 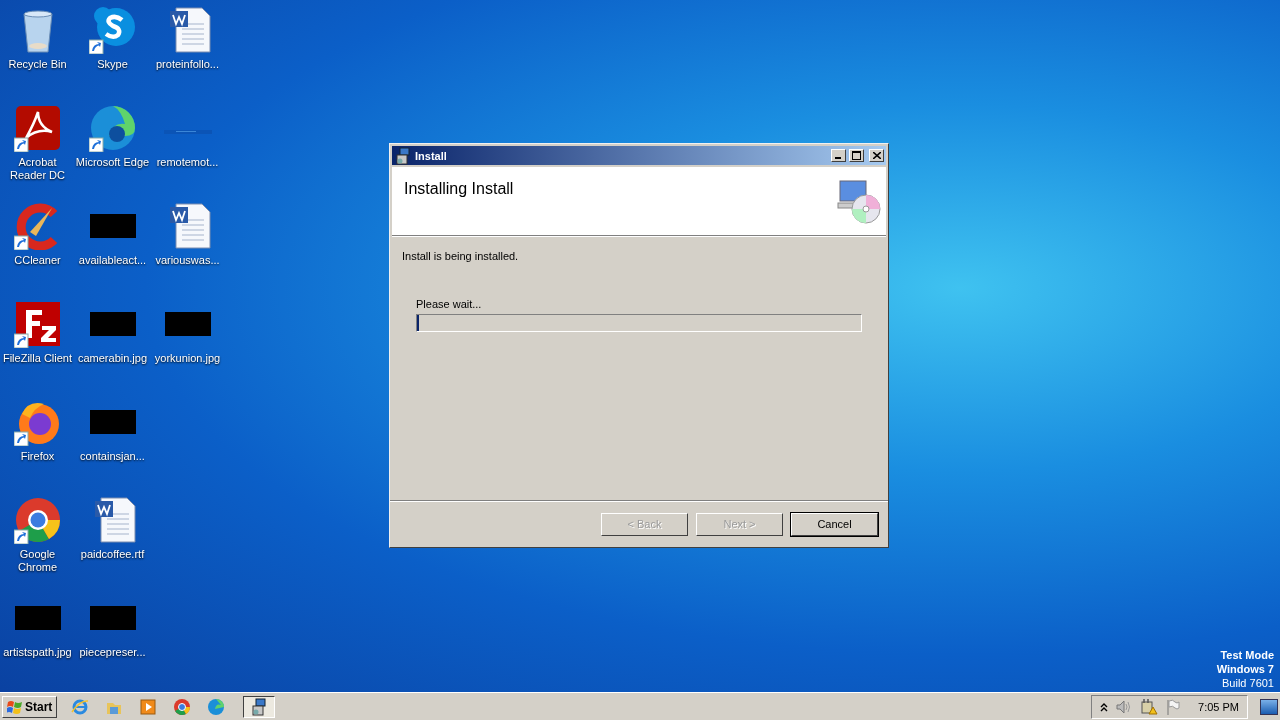 I want to click on icon-label: Microsoft Edge, so click(x=112, y=162).